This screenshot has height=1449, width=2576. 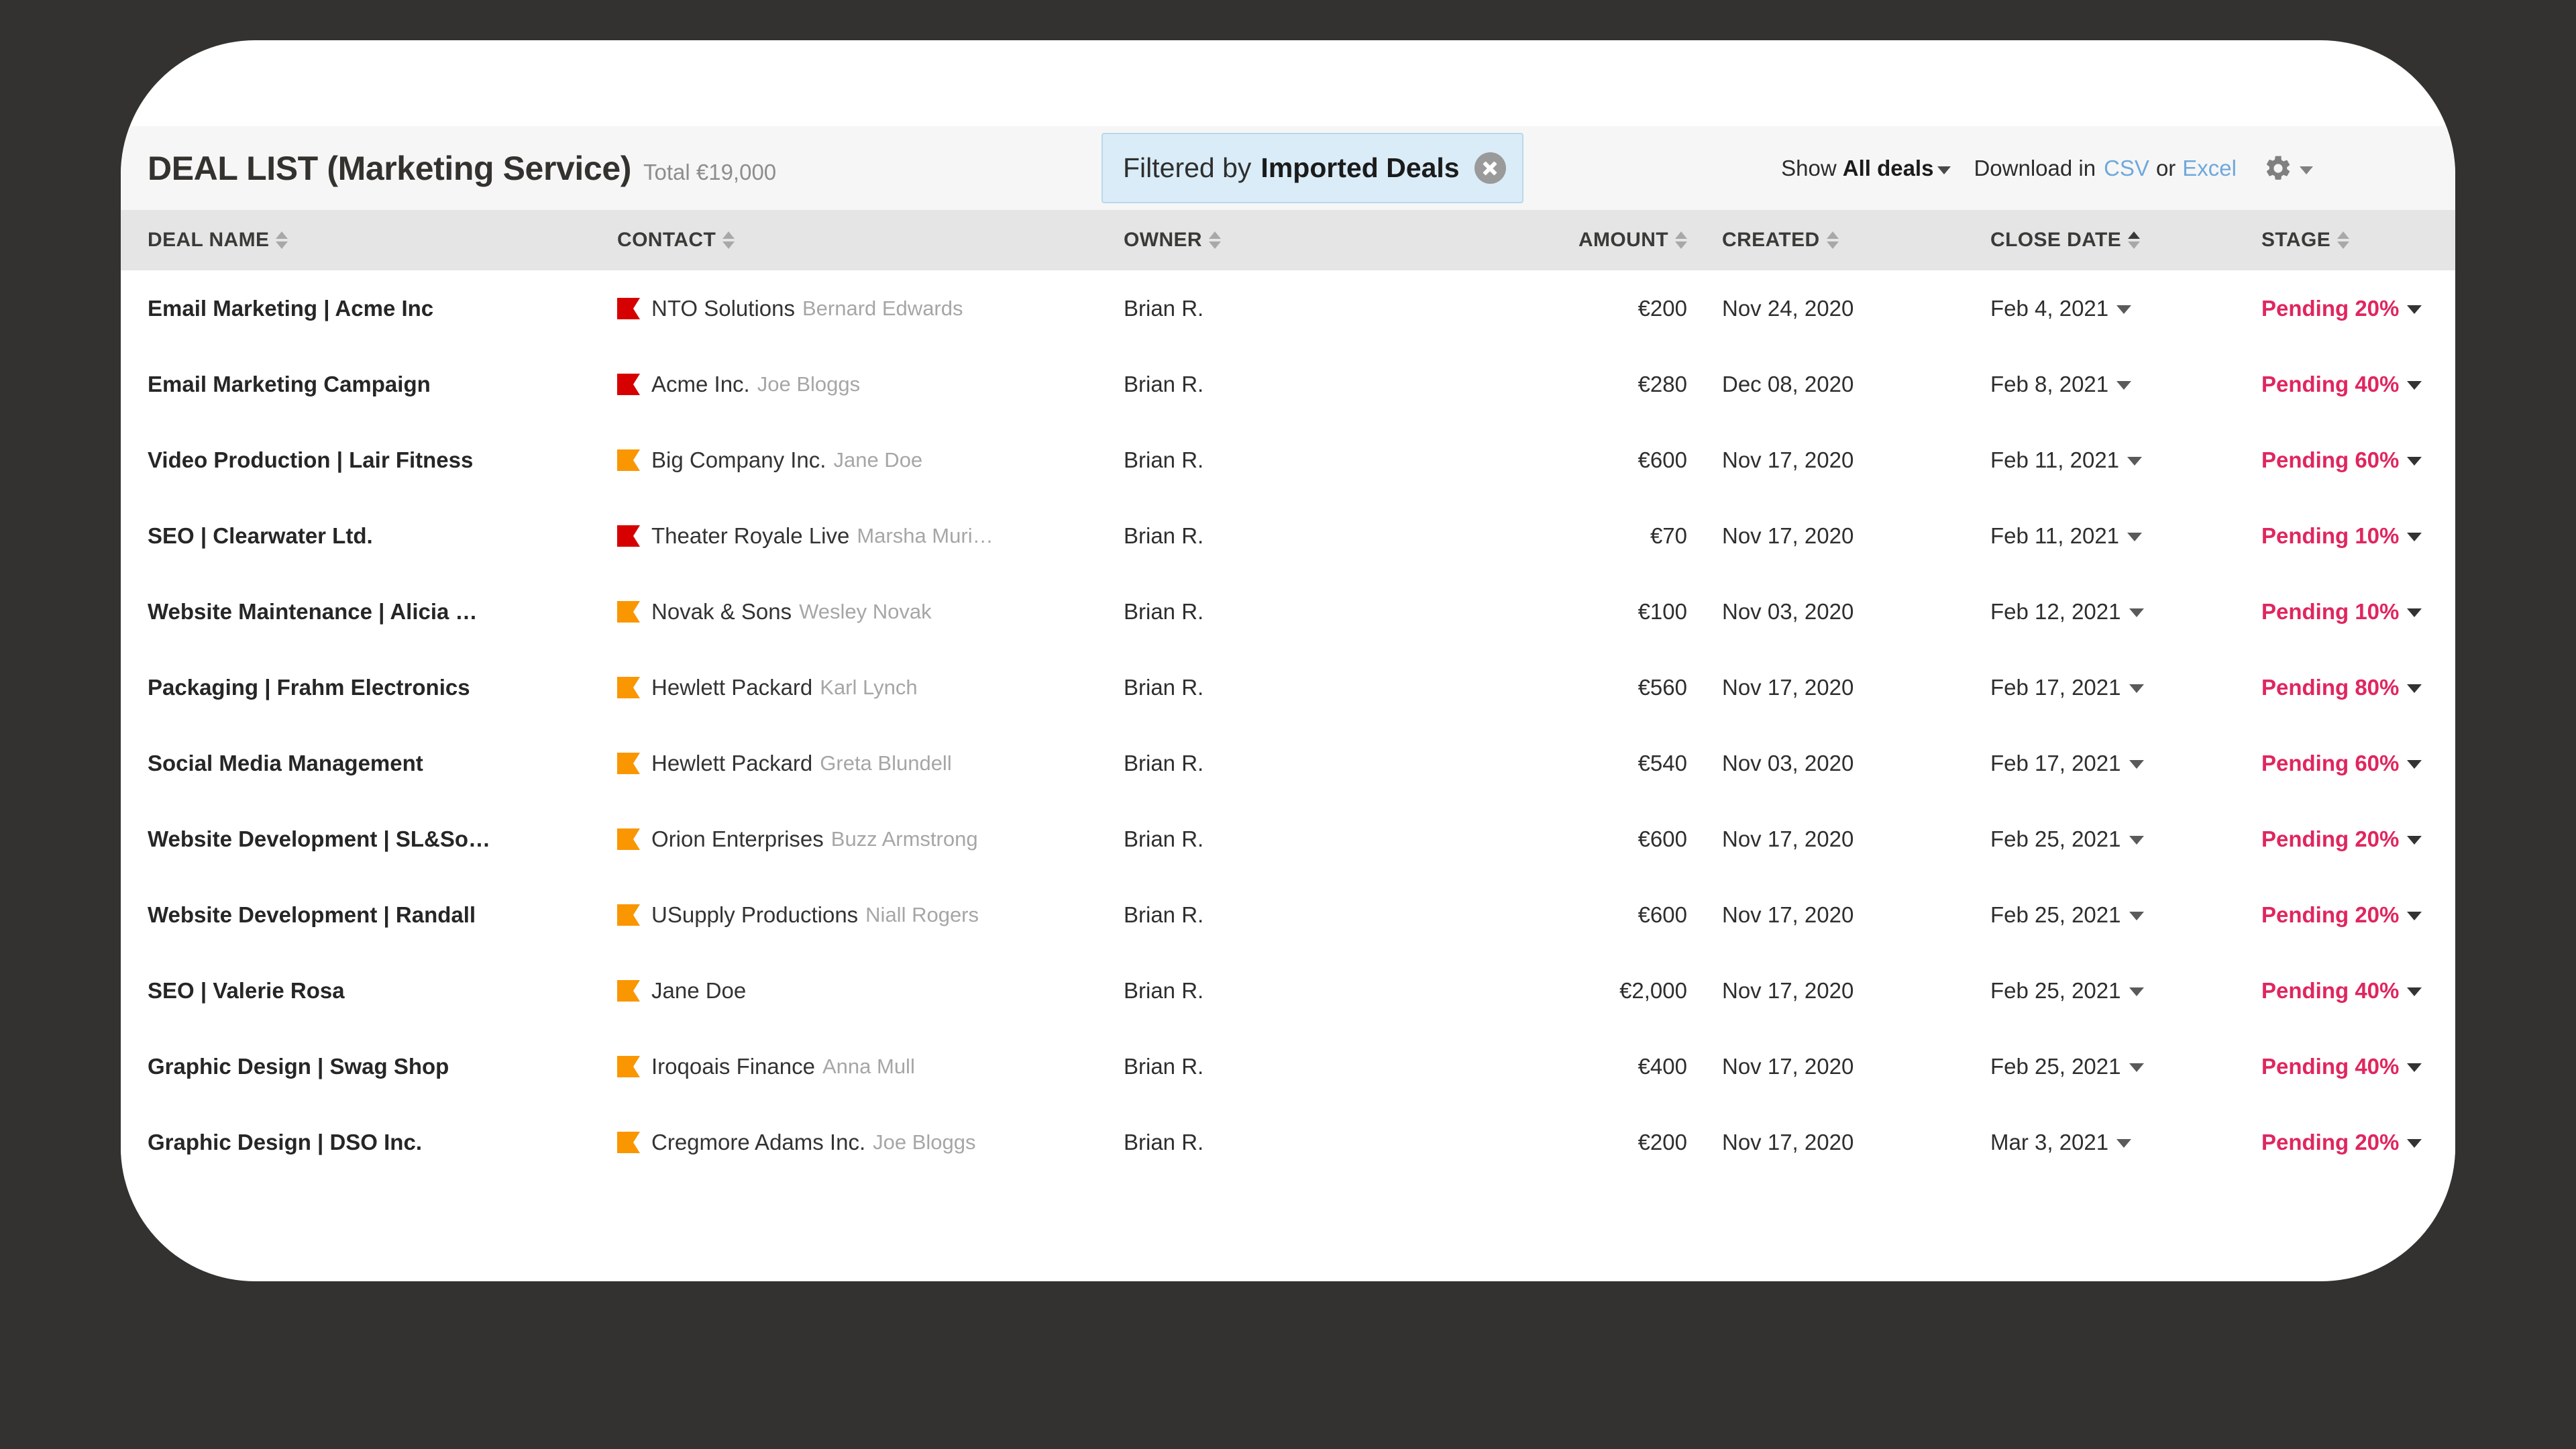 I want to click on close-circle-icon, so click(x=1490, y=168).